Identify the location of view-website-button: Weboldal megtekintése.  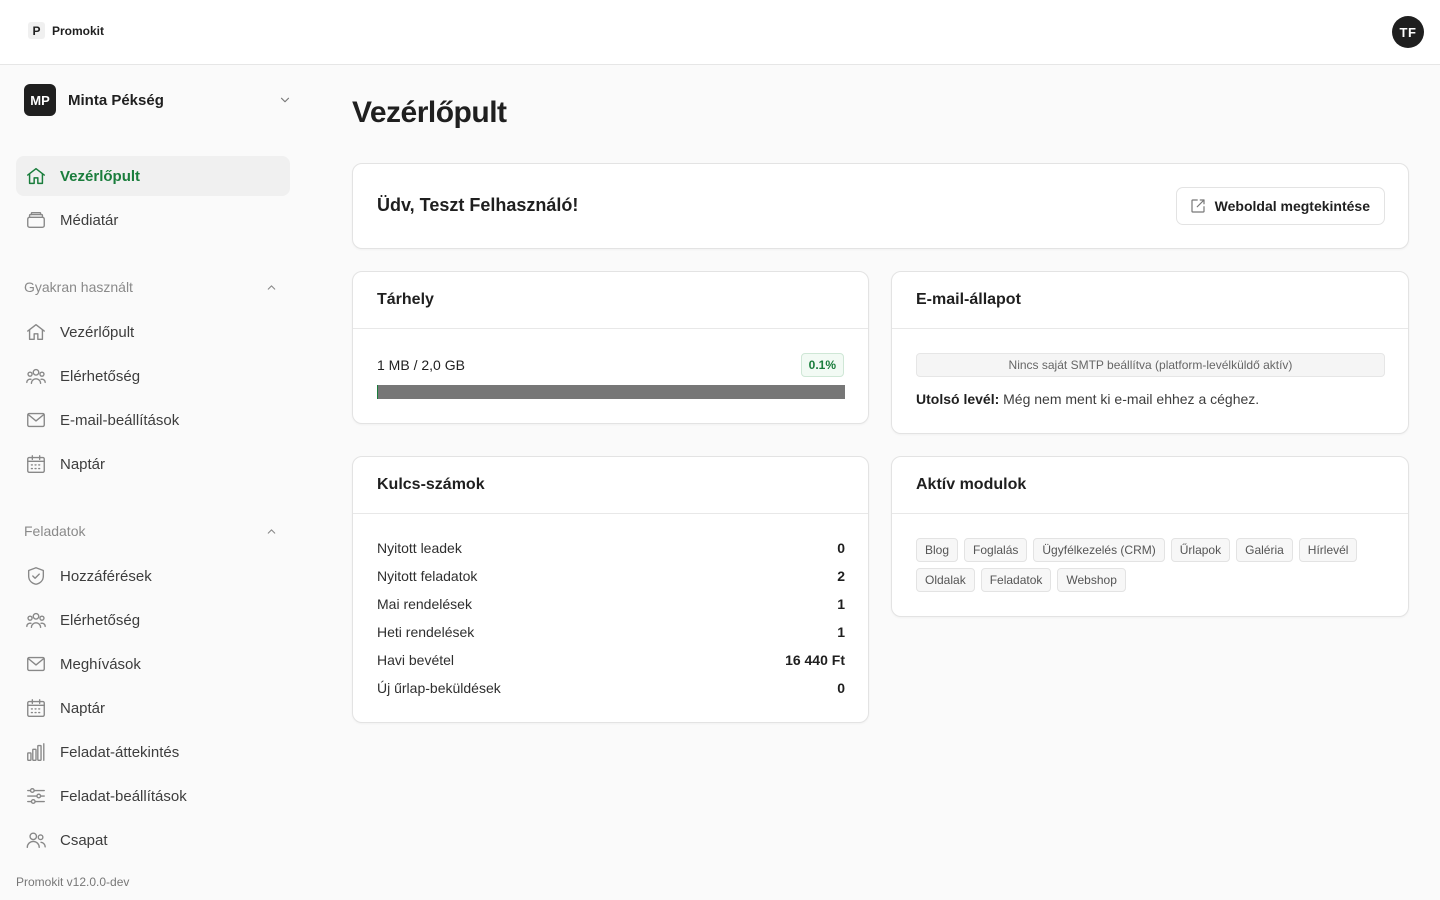
(1280, 206).